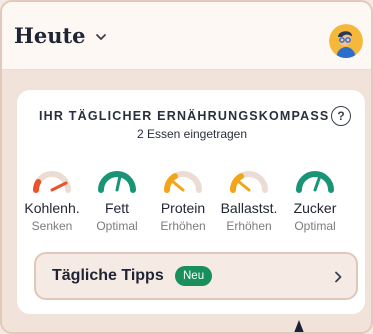  What do you see at coordinates (52, 208) in the screenshot?
I see `metric-label: Kohlenh.` at bounding box center [52, 208].